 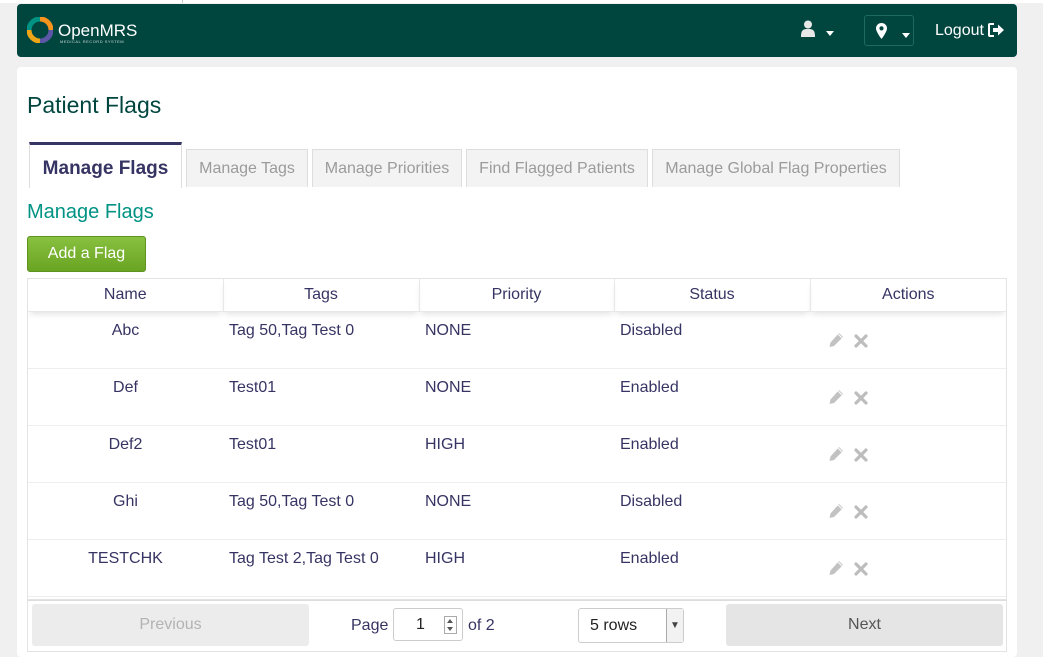 What do you see at coordinates (105, 165) in the screenshot?
I see `tab-manage-flags: Manage Flags` at bounding box center [105, 165].